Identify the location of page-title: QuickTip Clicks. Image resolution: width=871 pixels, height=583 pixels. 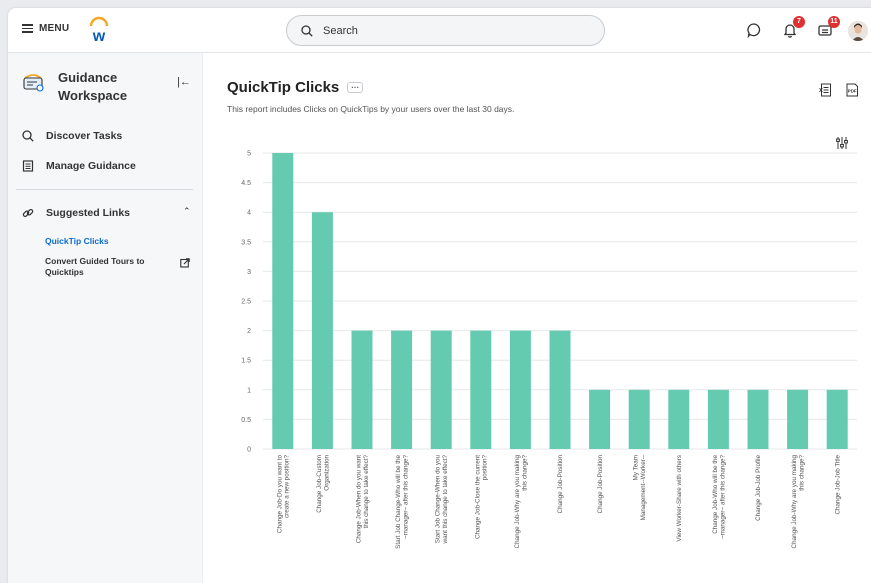
(283, 87).